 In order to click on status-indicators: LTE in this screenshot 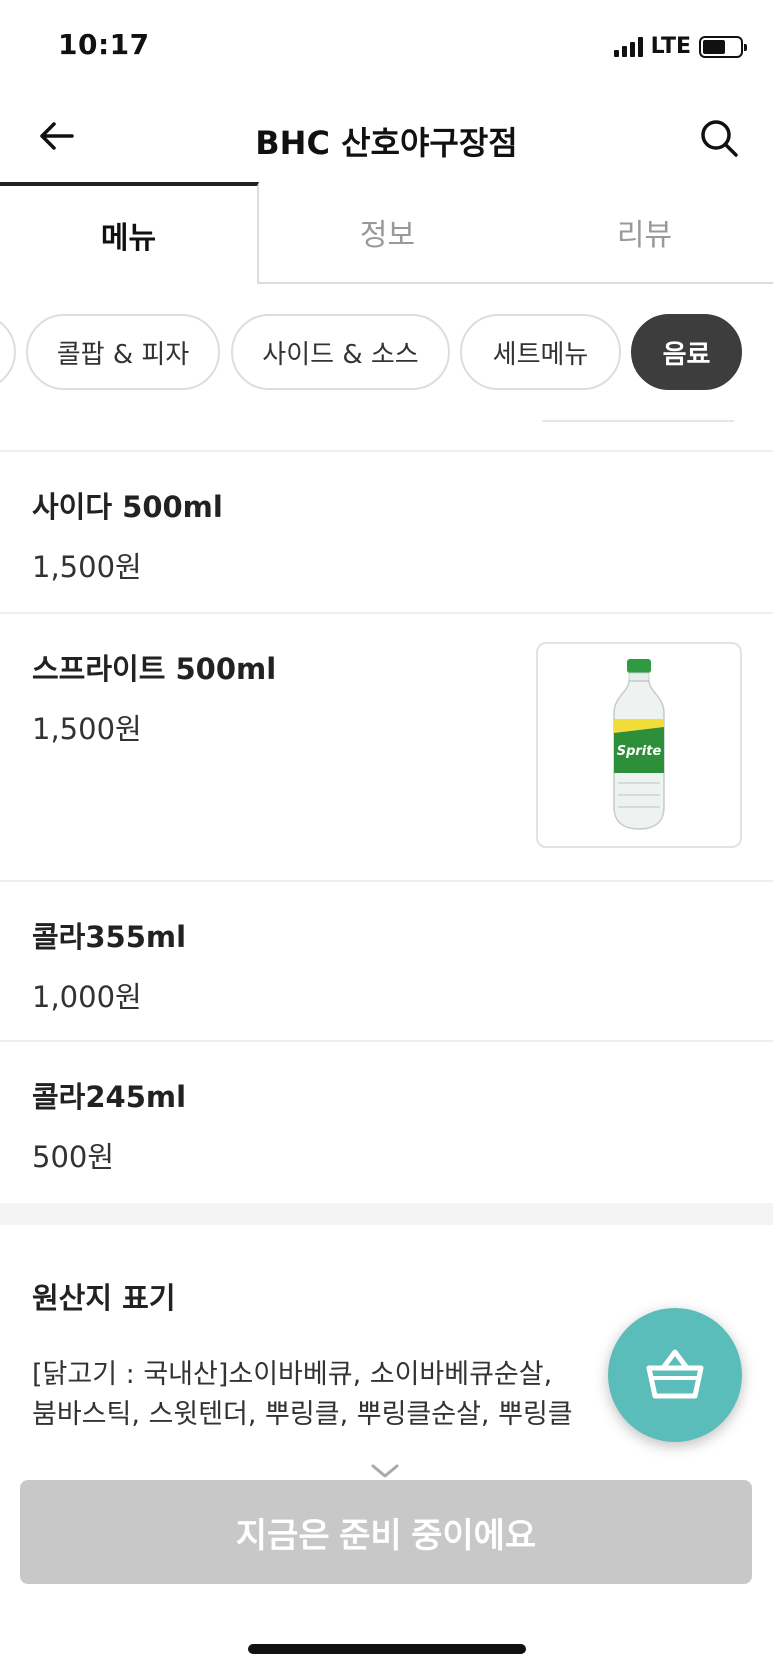, I will do `click(680, 46)`.